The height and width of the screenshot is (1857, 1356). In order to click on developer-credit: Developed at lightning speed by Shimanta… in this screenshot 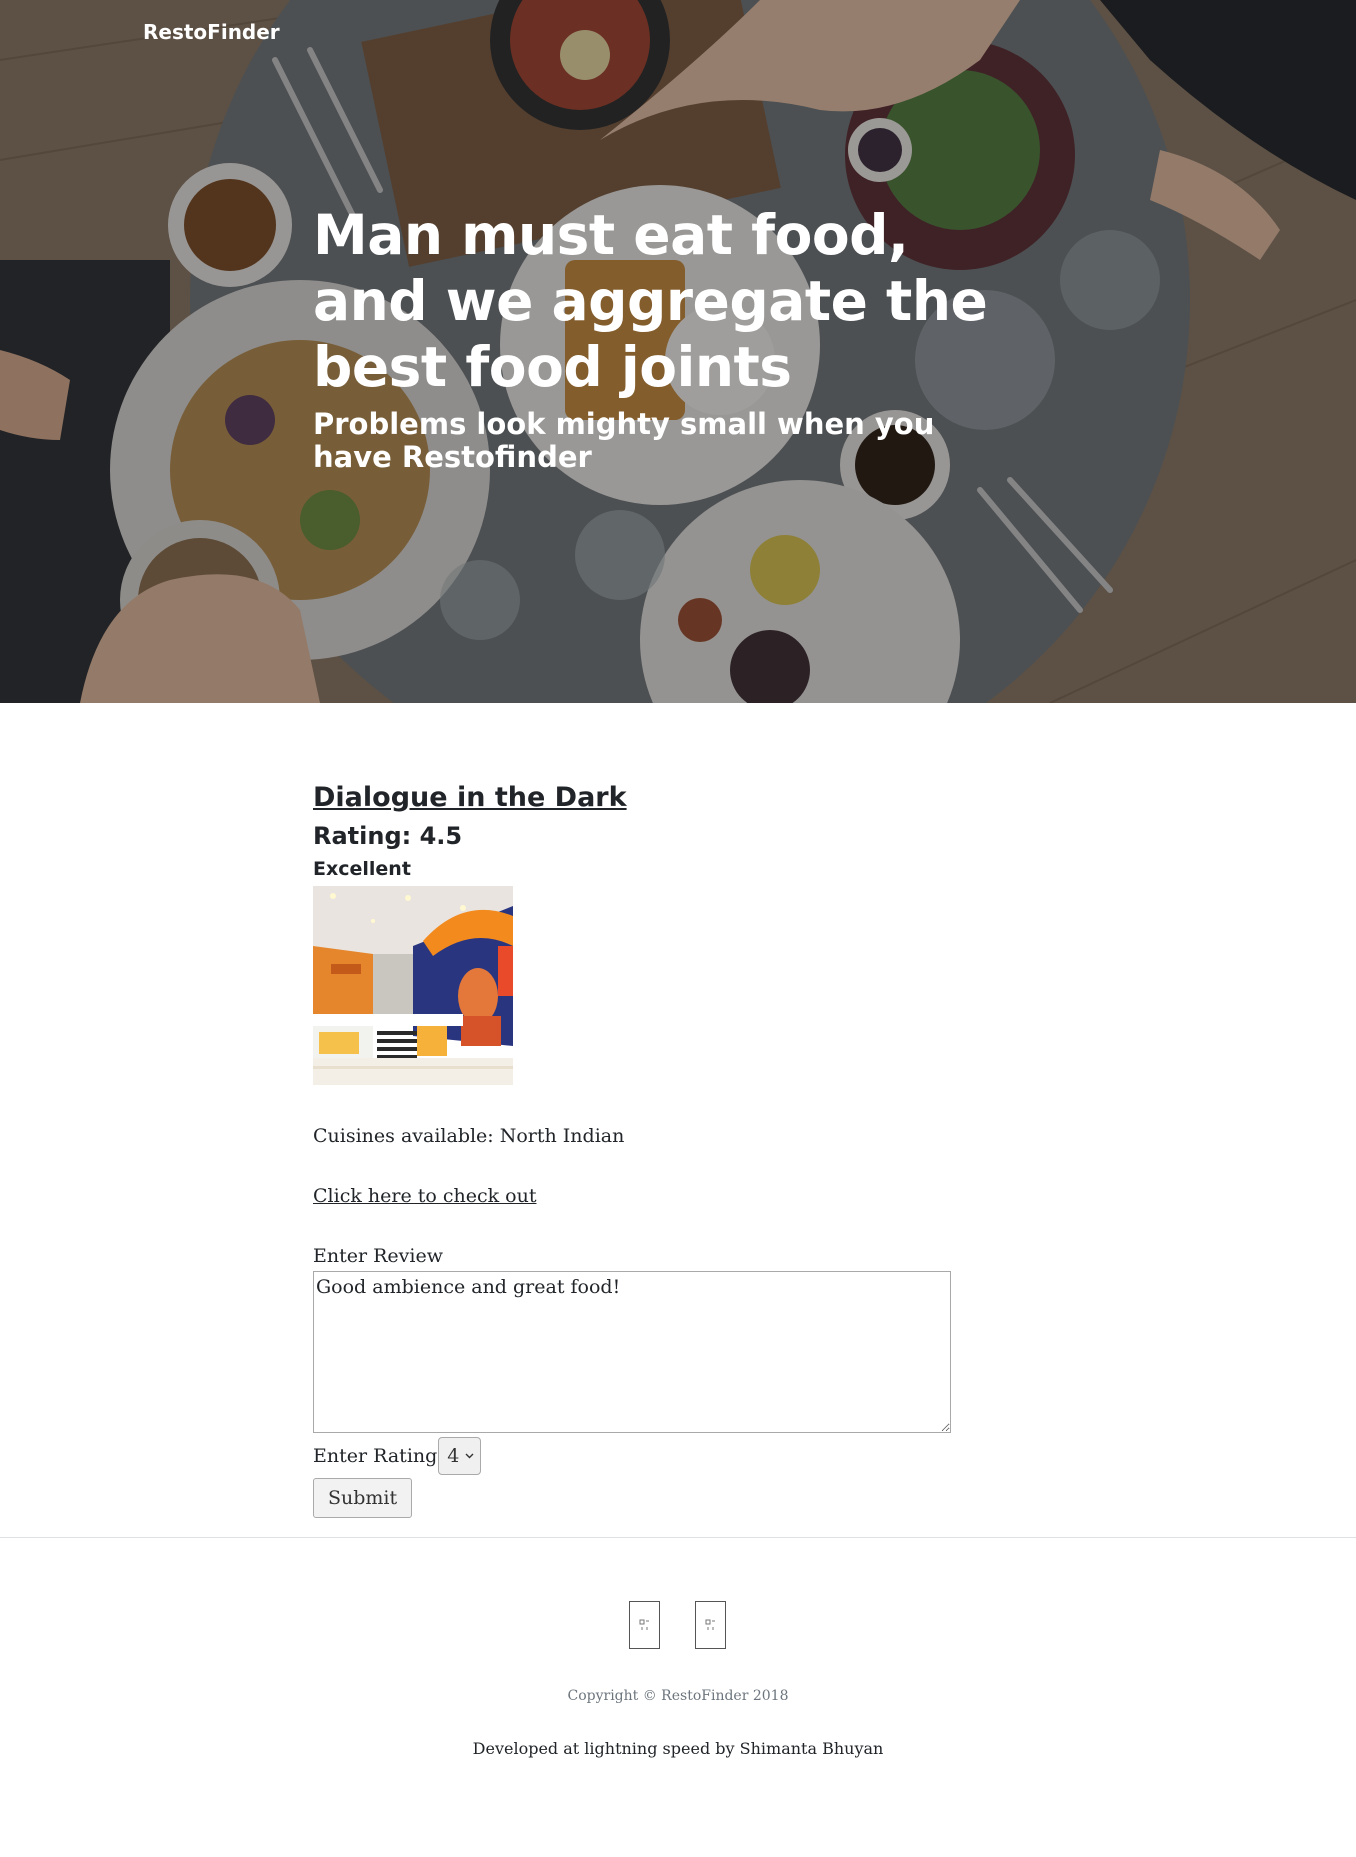, I will do `click(678, 1748)`.